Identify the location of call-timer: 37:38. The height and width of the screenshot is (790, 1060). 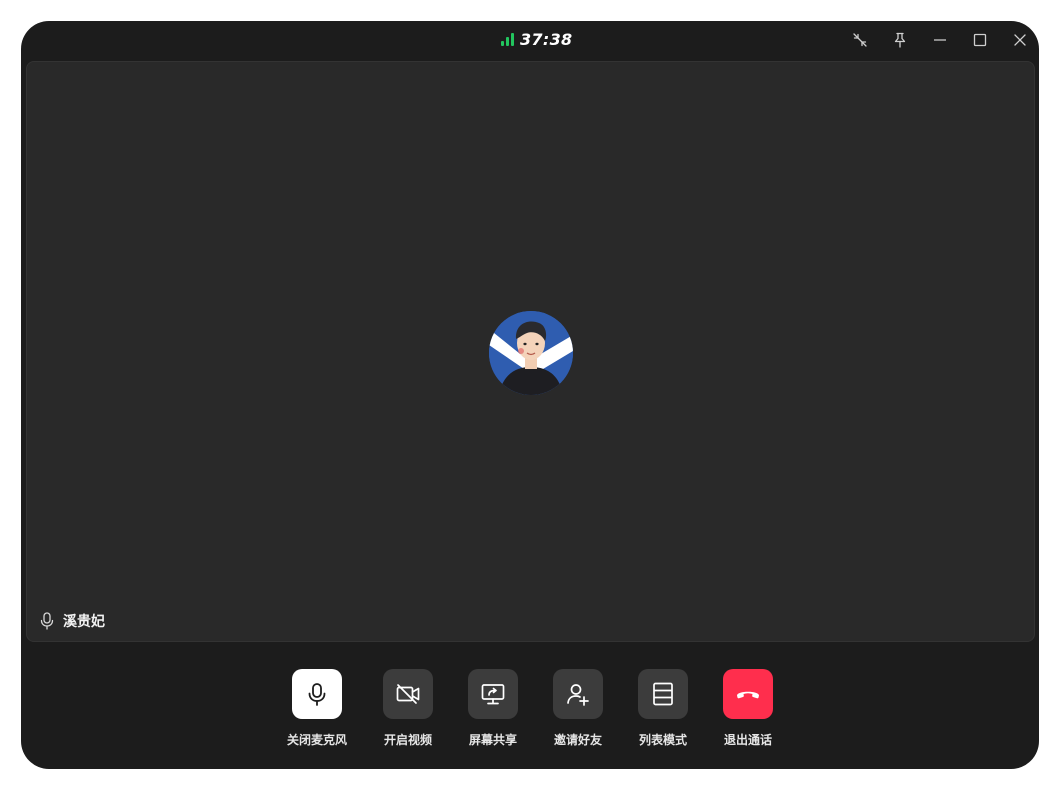
(536, 39).